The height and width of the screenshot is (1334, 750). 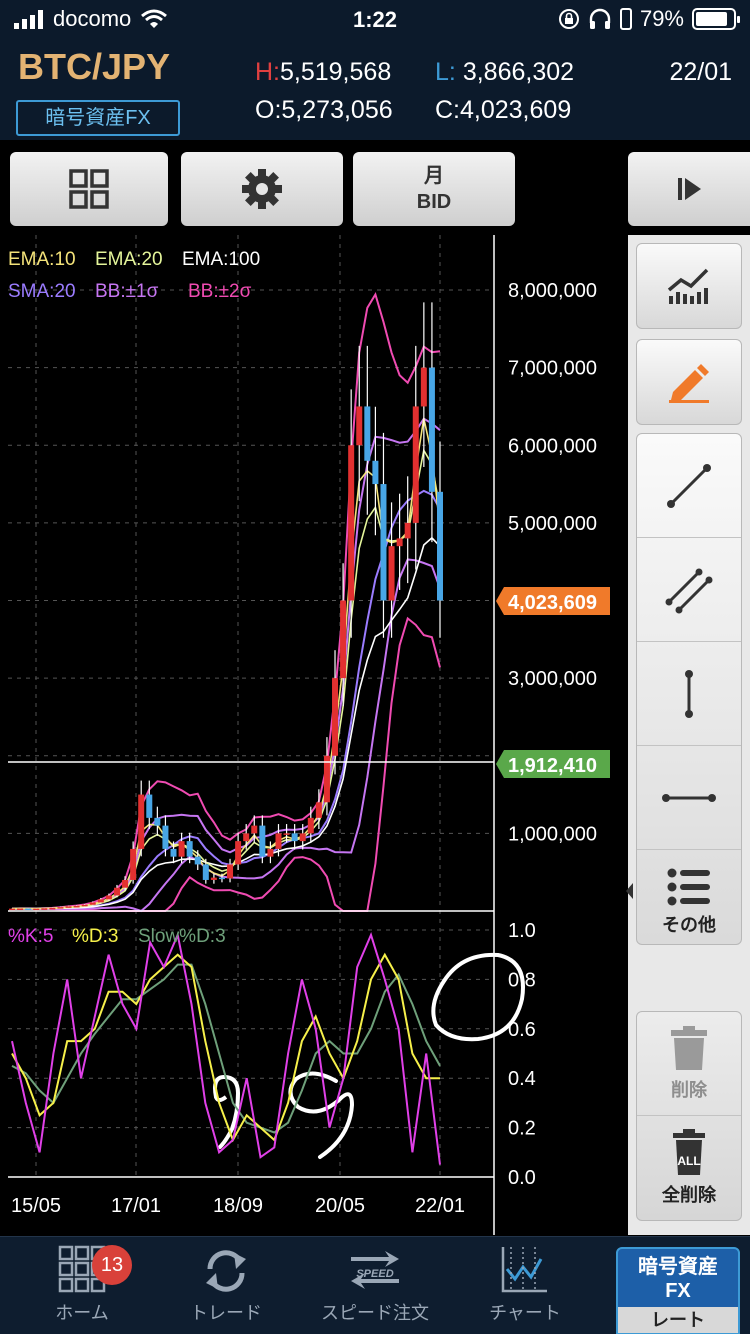 I want to click on time-tick-label: 17/01, so click(x=136, y=1206).